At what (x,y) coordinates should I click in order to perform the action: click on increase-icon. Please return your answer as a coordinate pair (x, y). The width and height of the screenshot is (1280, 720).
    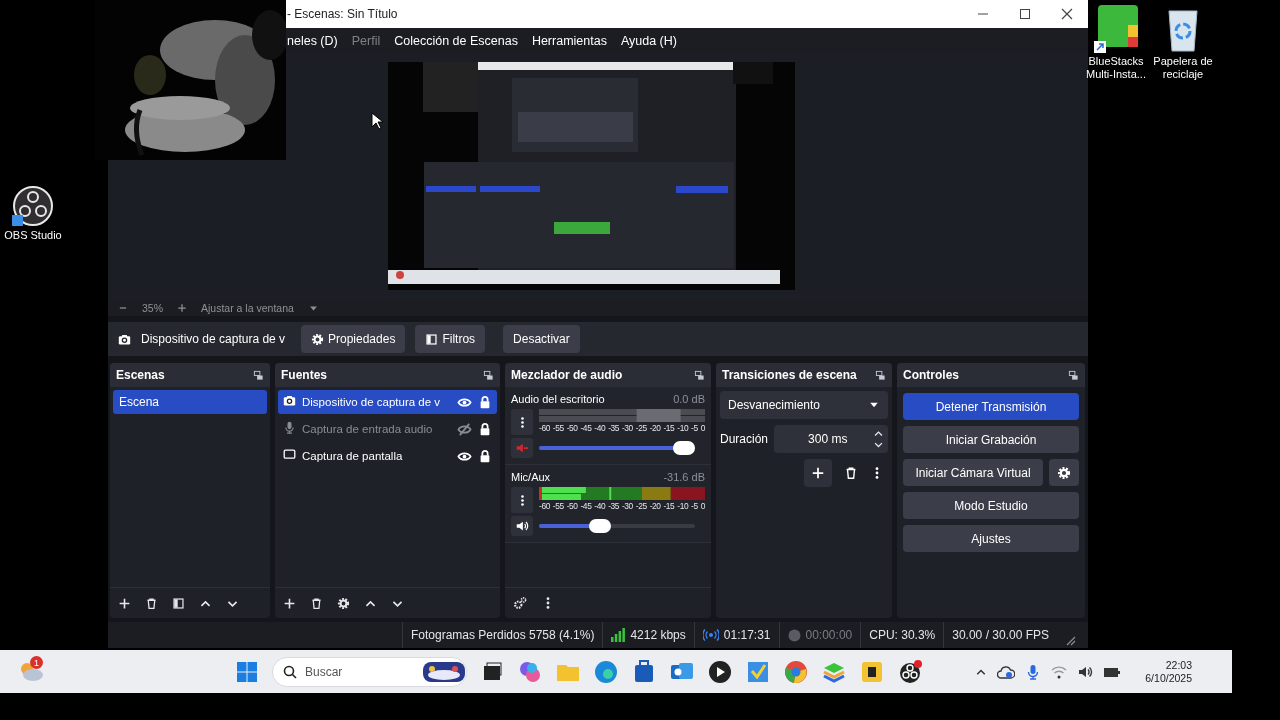
    Looking at the image, I should click on (878, 433).